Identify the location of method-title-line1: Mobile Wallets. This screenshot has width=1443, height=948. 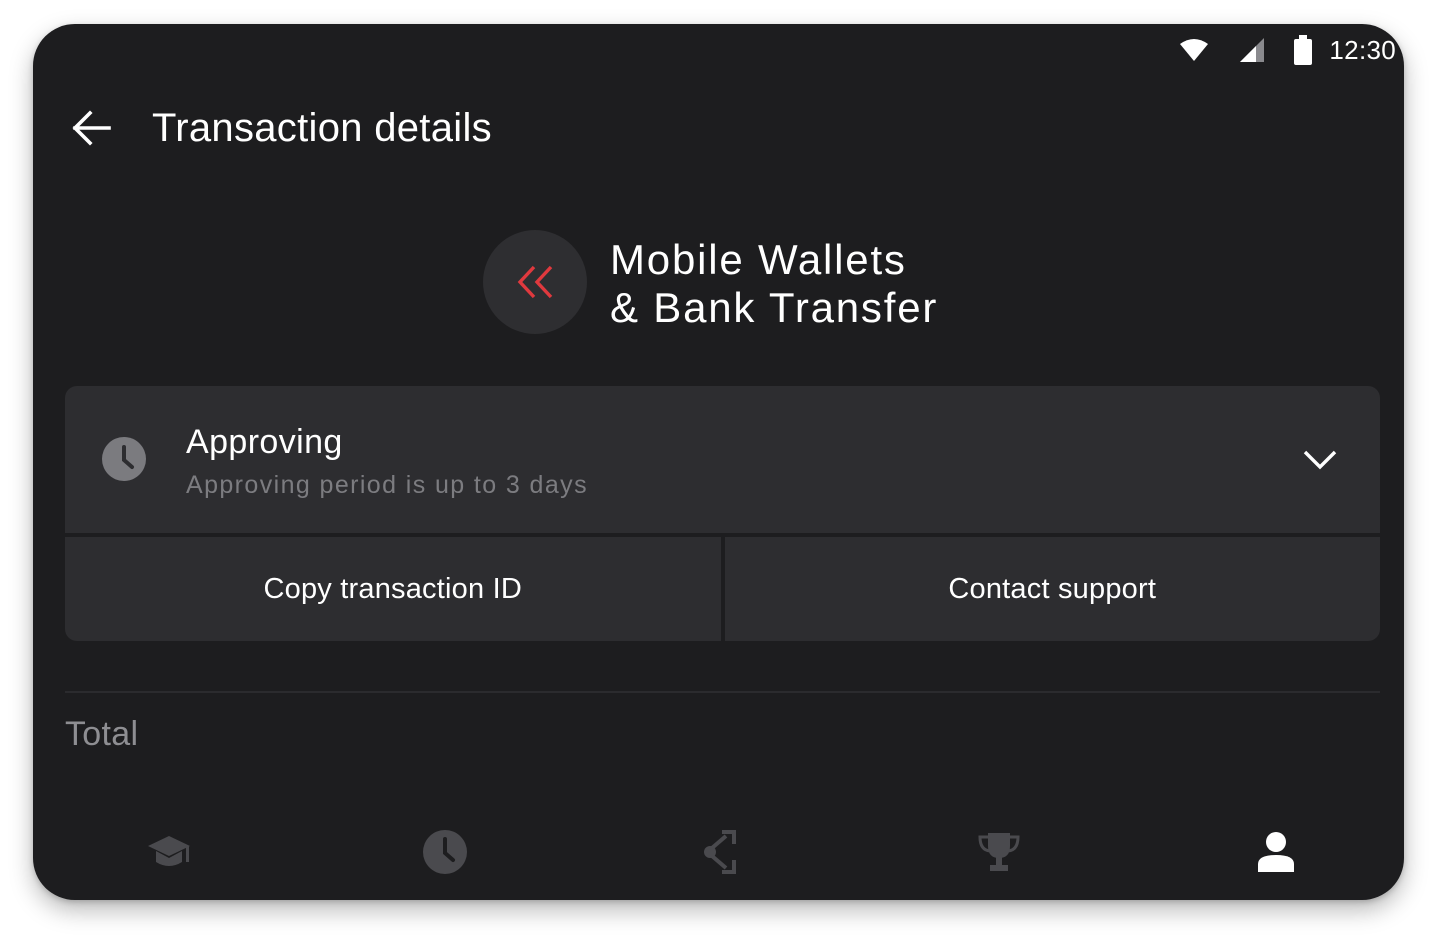
(758, 259).